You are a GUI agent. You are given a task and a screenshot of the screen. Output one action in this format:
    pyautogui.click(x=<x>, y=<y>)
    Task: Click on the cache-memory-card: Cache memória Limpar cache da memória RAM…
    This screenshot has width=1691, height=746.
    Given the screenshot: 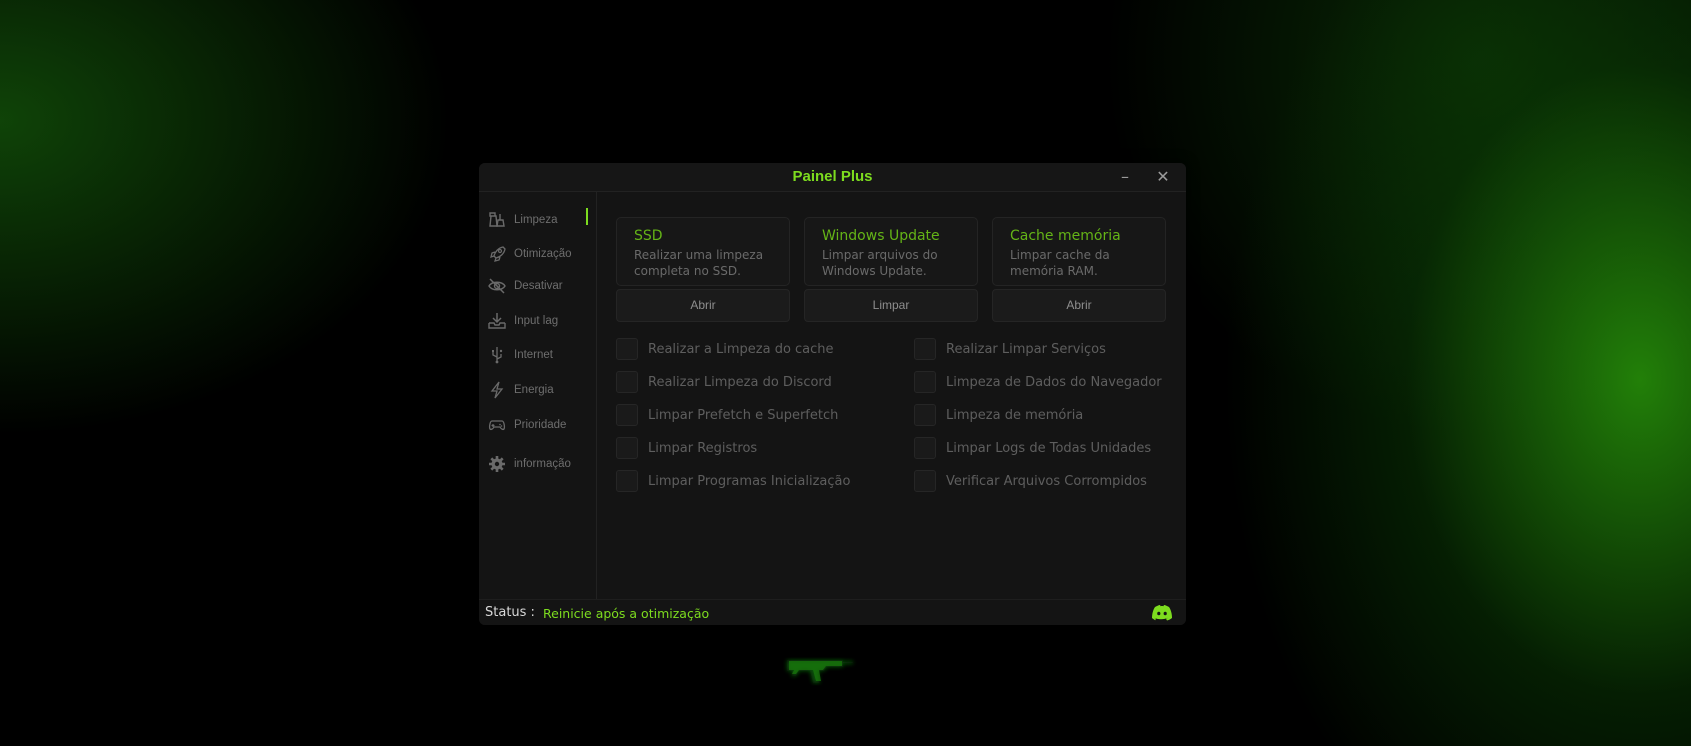 What is the action you would take?
    pyautogui.click(x=1079, y=251)
    